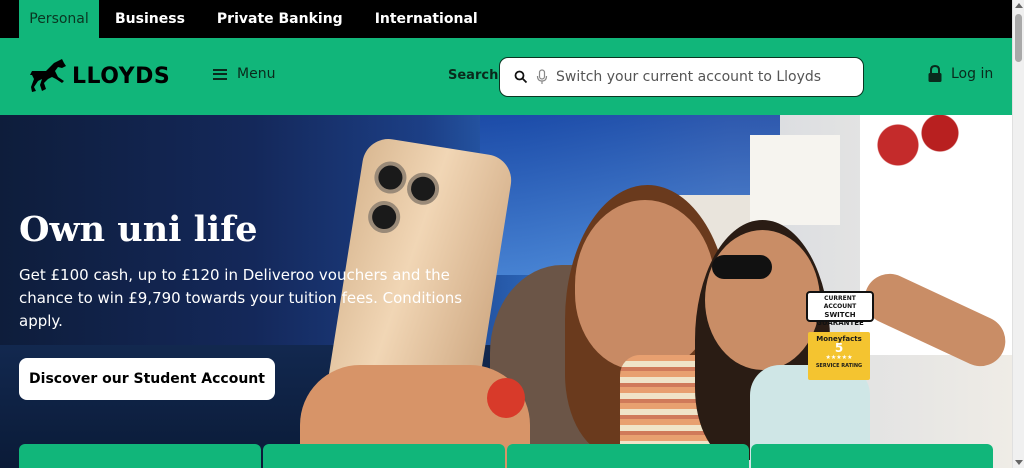  I want to click on login-label: Log in, so click(972, 74).